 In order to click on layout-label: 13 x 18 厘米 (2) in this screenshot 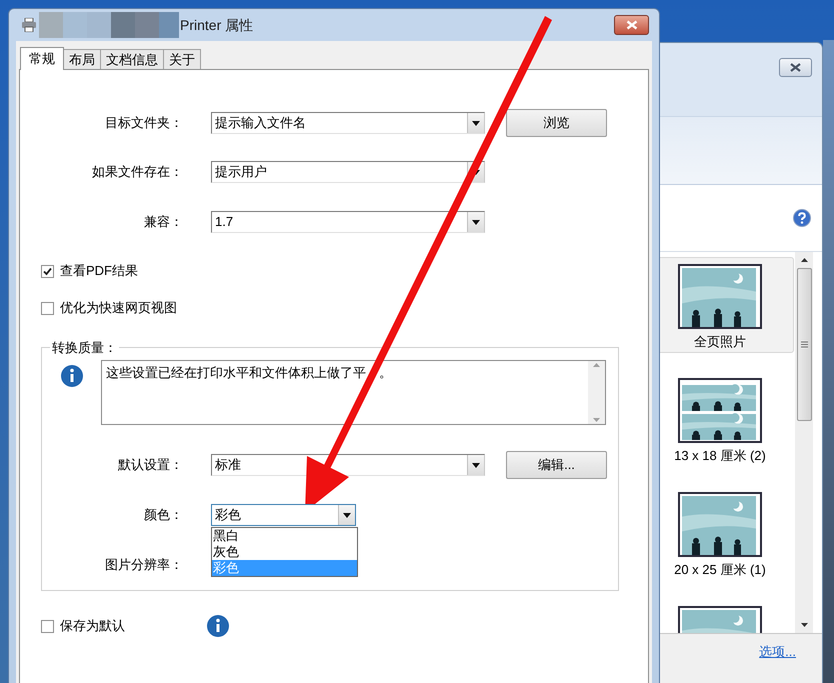, I will do `click(720, 456)`.